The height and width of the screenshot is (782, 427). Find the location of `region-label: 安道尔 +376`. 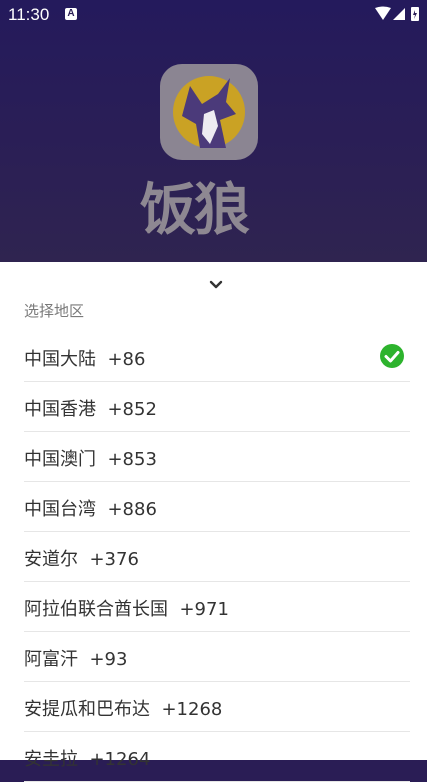

region-label: 安道尔 +376 is located at coordinates (81, 559).